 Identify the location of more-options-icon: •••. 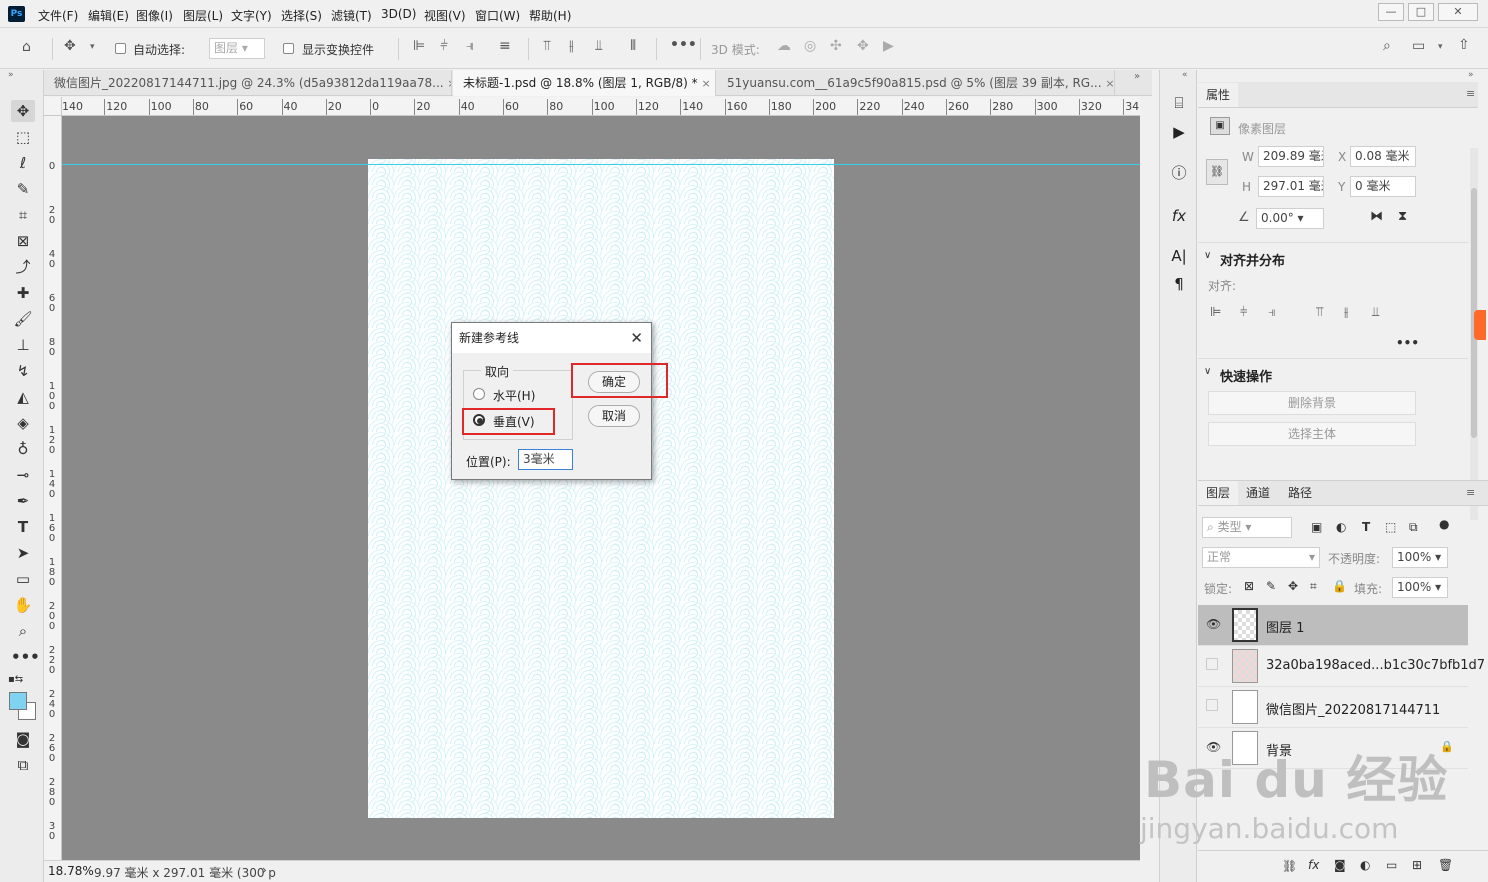
(683, 45).